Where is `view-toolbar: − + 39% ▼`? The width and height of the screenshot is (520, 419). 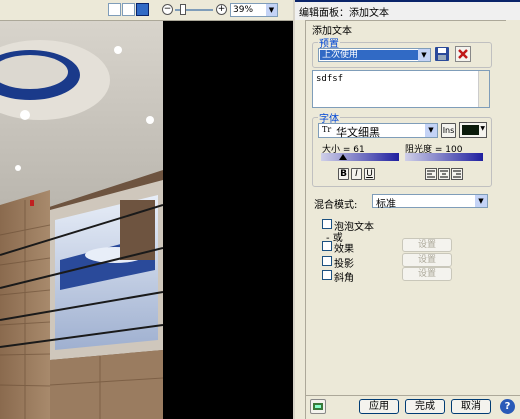 view-toolbar: − + 39% ▼ is located at coordinates (146, 10).